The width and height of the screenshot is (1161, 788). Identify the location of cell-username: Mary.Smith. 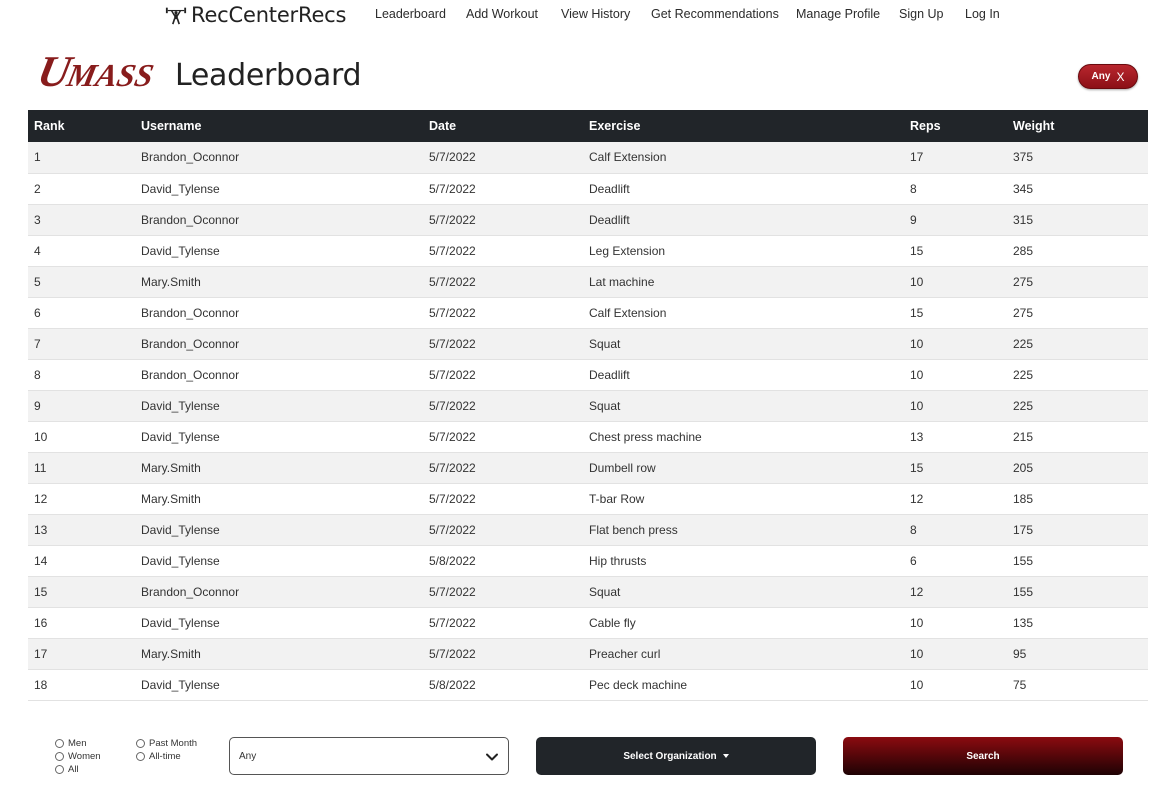
(279, 499).